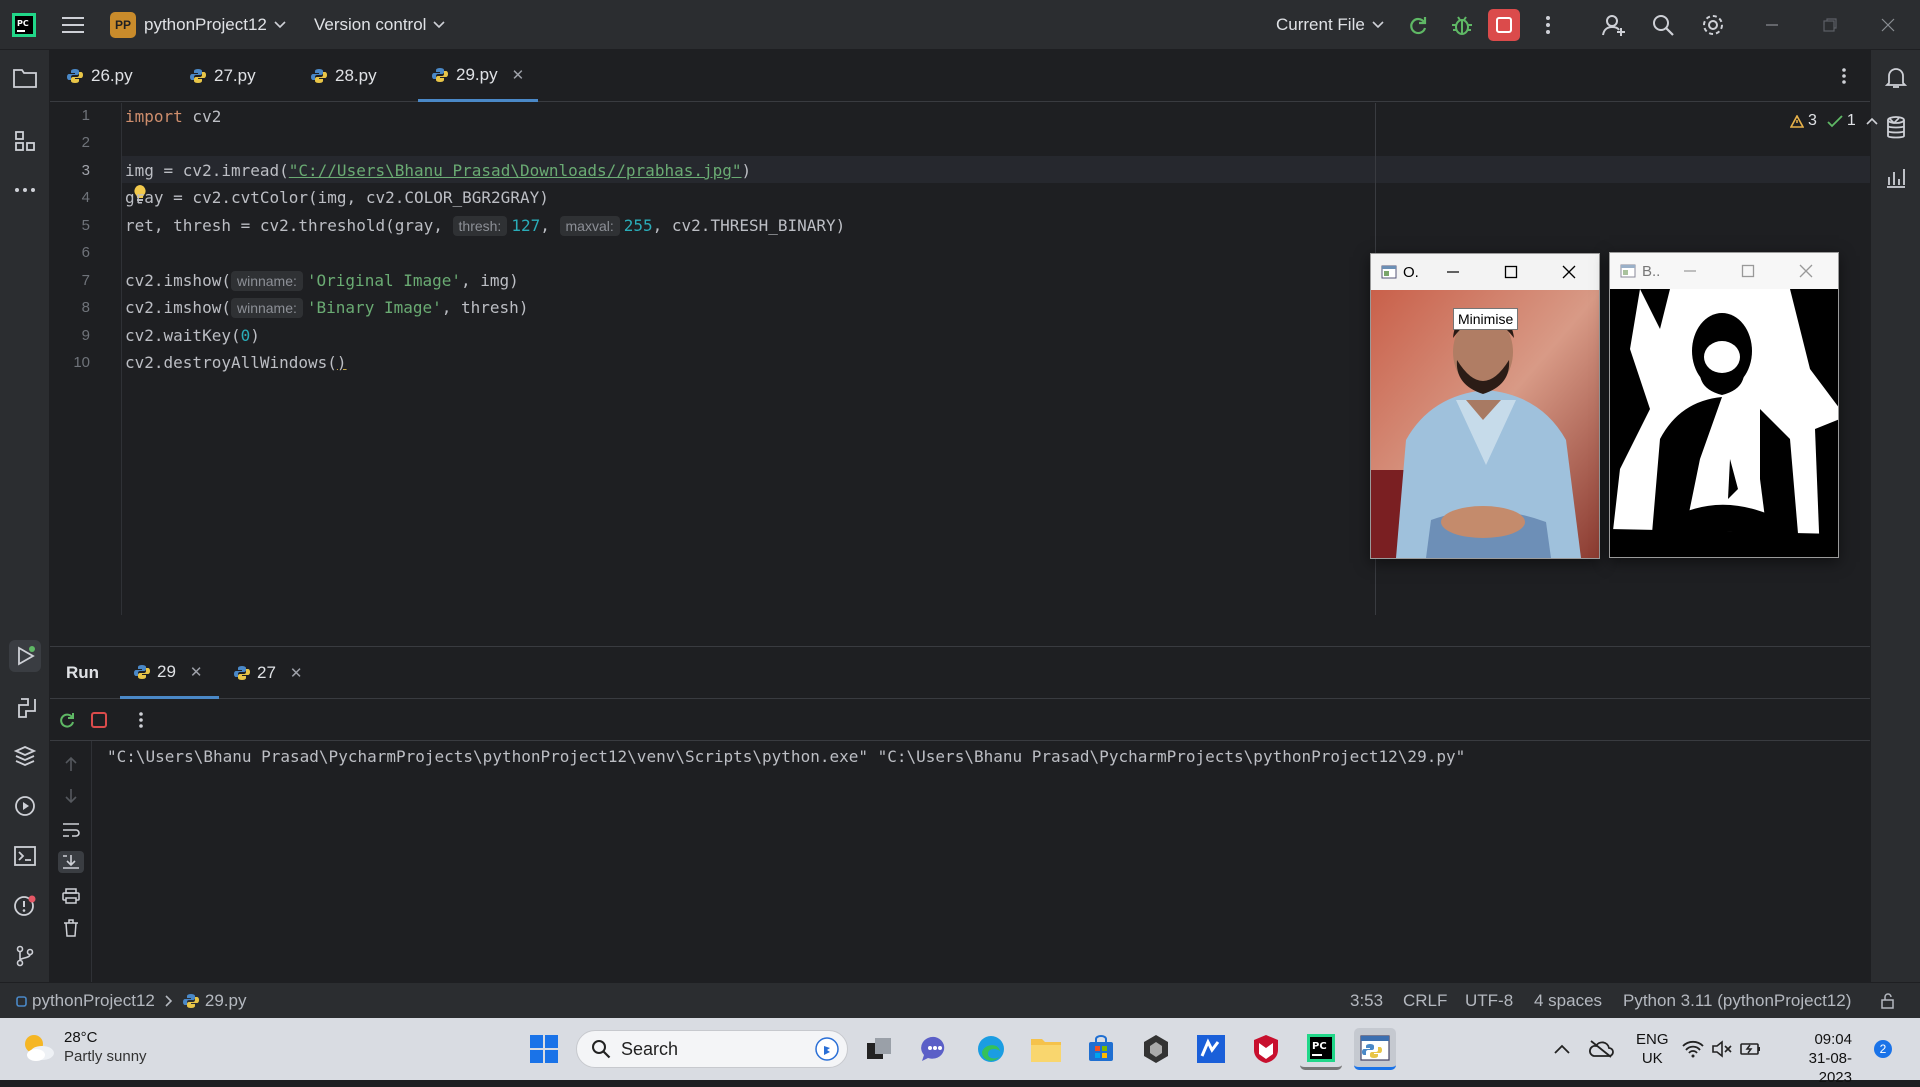 This screenshot has width=1920, height=1087. What do you see at coordinates (93, 1001) in the screenshot?
I see `breadcrumb-project: pythonProject12` at bounding box center [93, 1001].